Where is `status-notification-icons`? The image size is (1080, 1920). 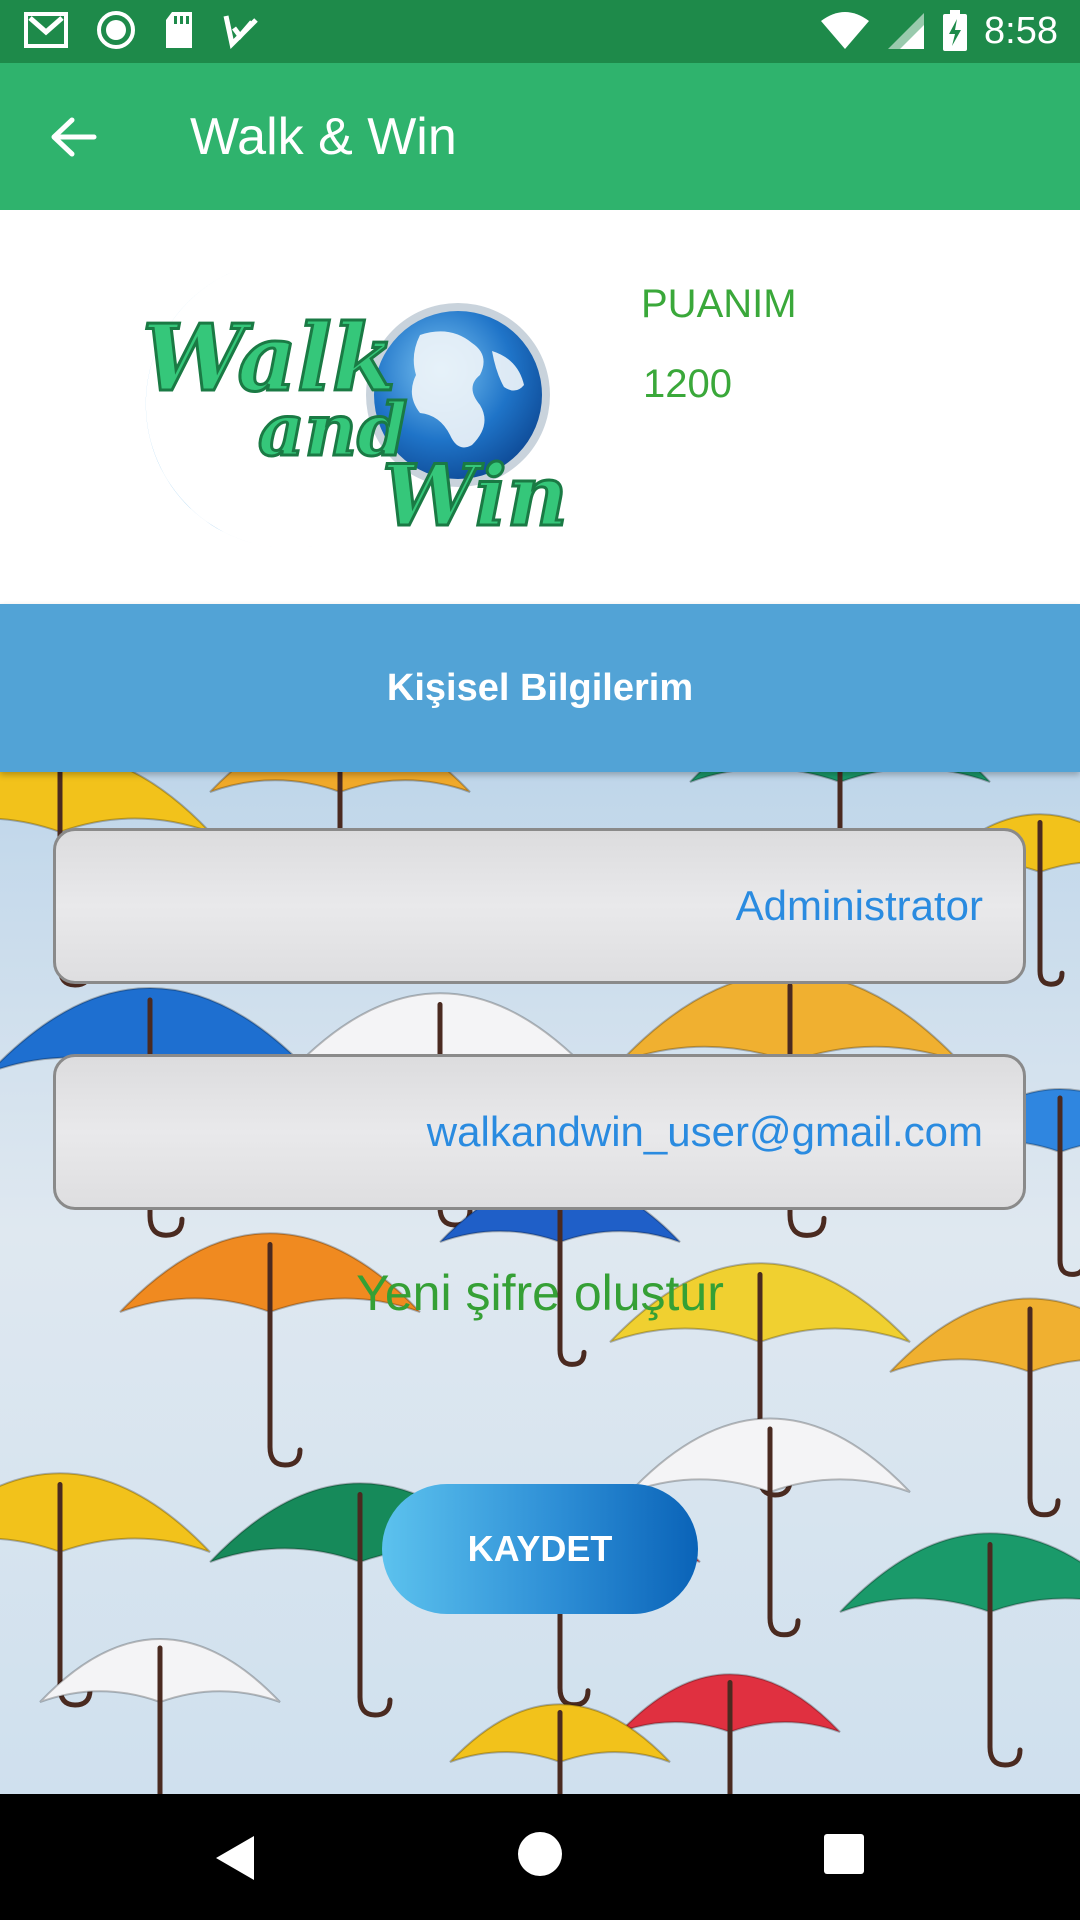
status-notification-icons is located at coordinates (142, 30).